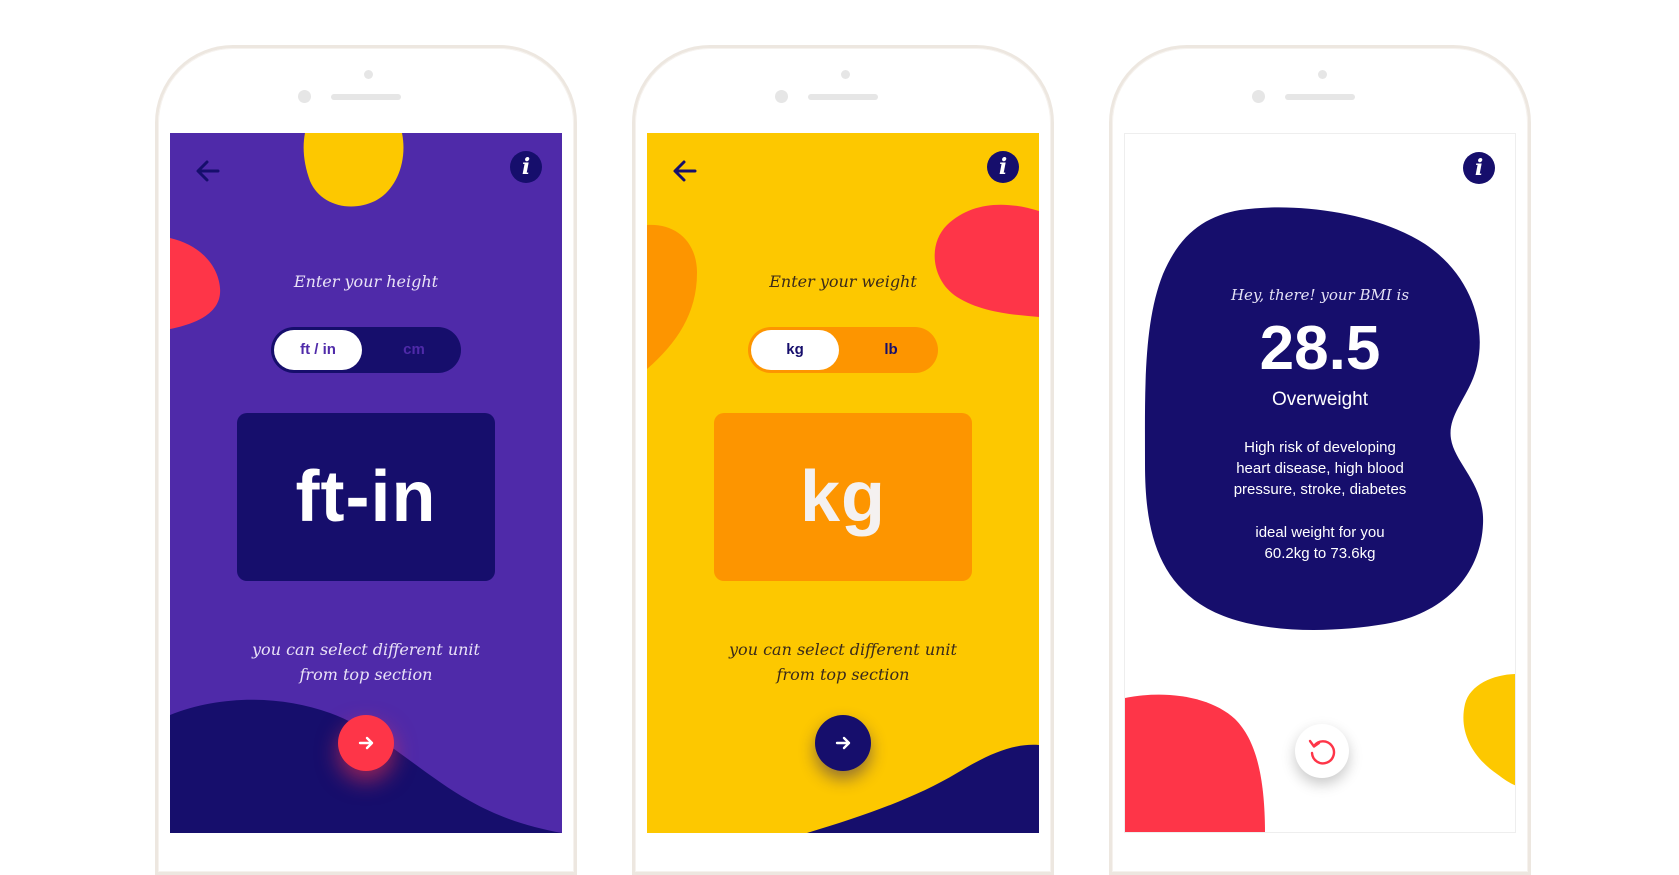 Image resolution: width=1679 pixels, height=875 pixels. I want to click on bmi-risk-line: High risk of developing, so click(1320, 447).